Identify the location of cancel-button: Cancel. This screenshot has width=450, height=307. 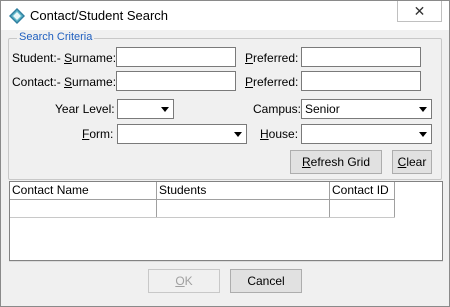
(266, 281).